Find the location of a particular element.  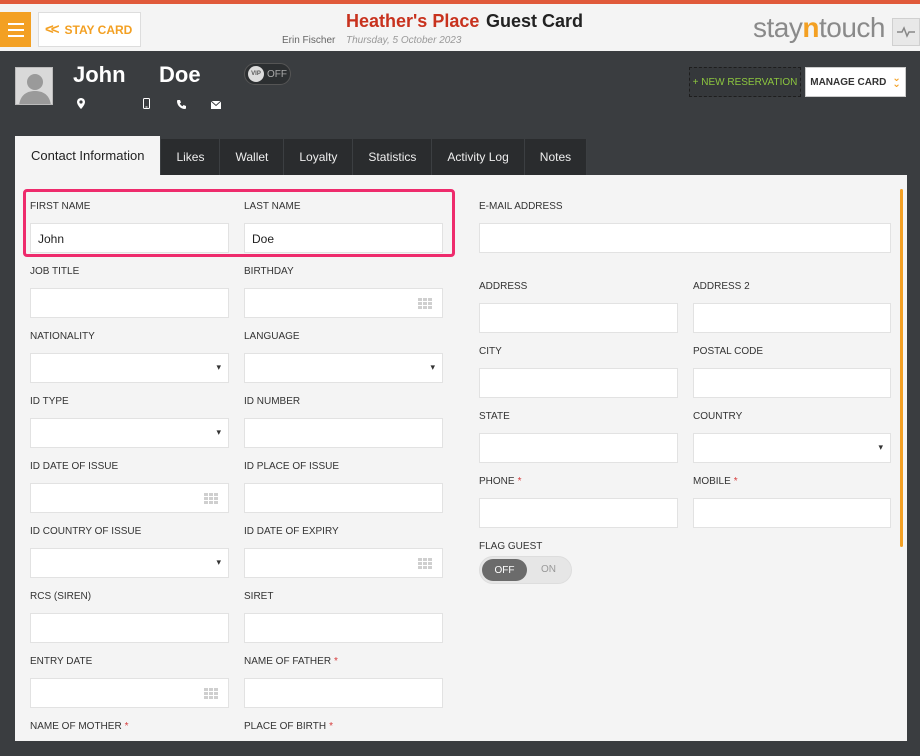

language-select is located at coordinates (343, 368).